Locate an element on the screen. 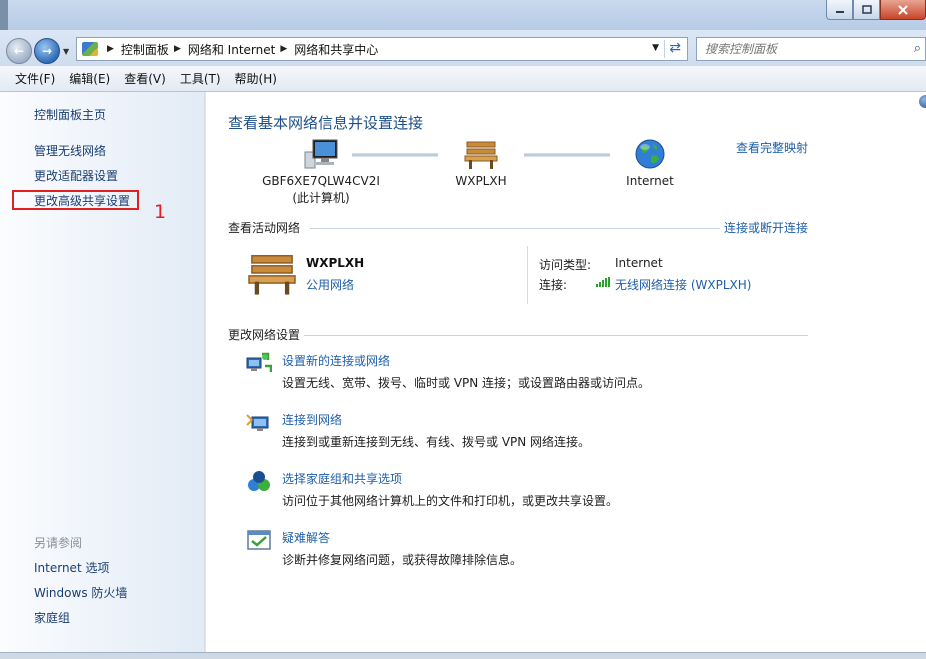 Image resolution: width=926 pixels, height=659 pixels. maximize-button is located at coordinates (866, 10).